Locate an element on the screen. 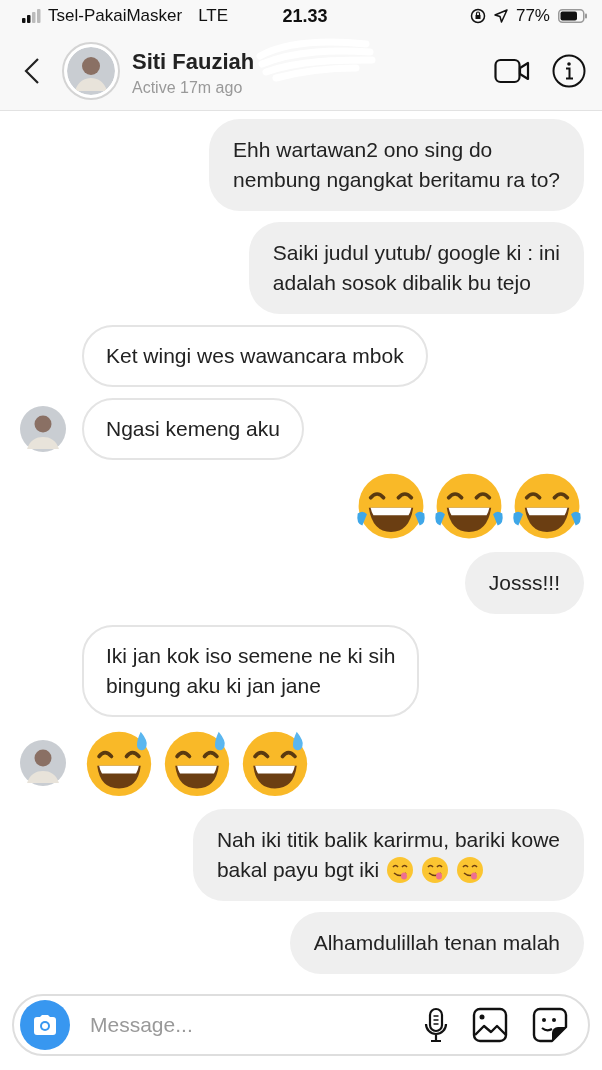  message-text: Nah iki titik balik karirmu, bariki kowe is located at coordinates (388, 840).